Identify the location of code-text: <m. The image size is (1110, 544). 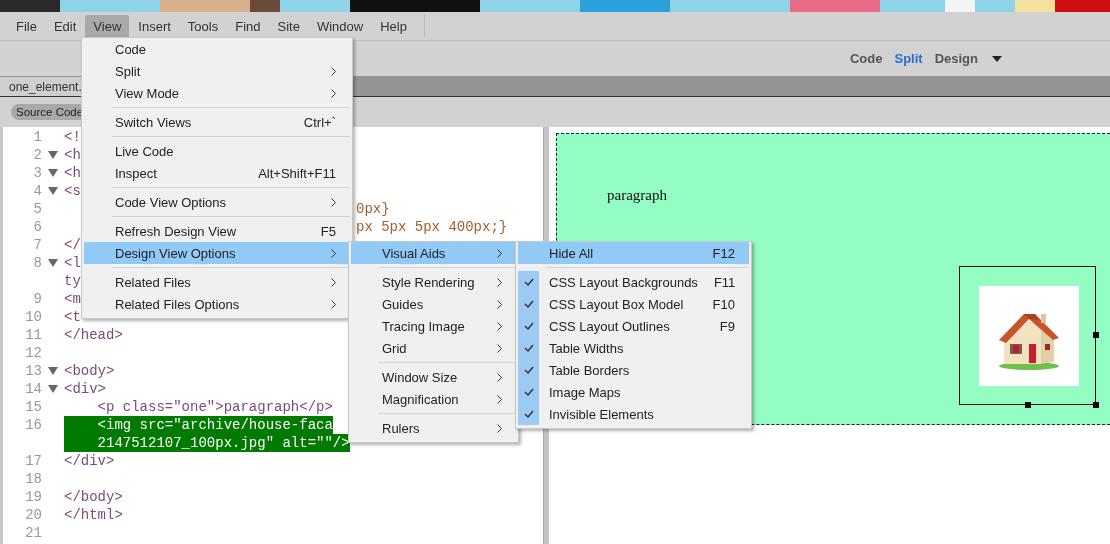
(72, 299).